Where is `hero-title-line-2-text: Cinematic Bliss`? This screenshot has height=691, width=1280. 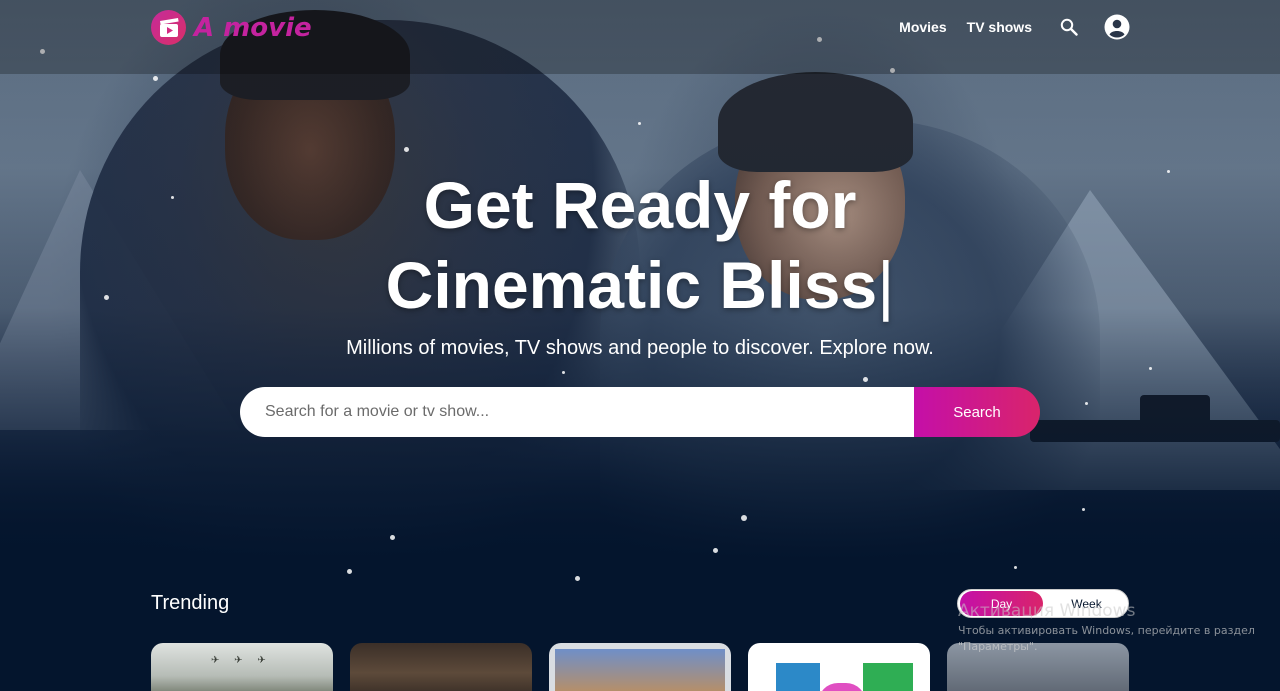 hero-title-line-2-text: Cinematic Bliss is located at coordinates (631, 285).